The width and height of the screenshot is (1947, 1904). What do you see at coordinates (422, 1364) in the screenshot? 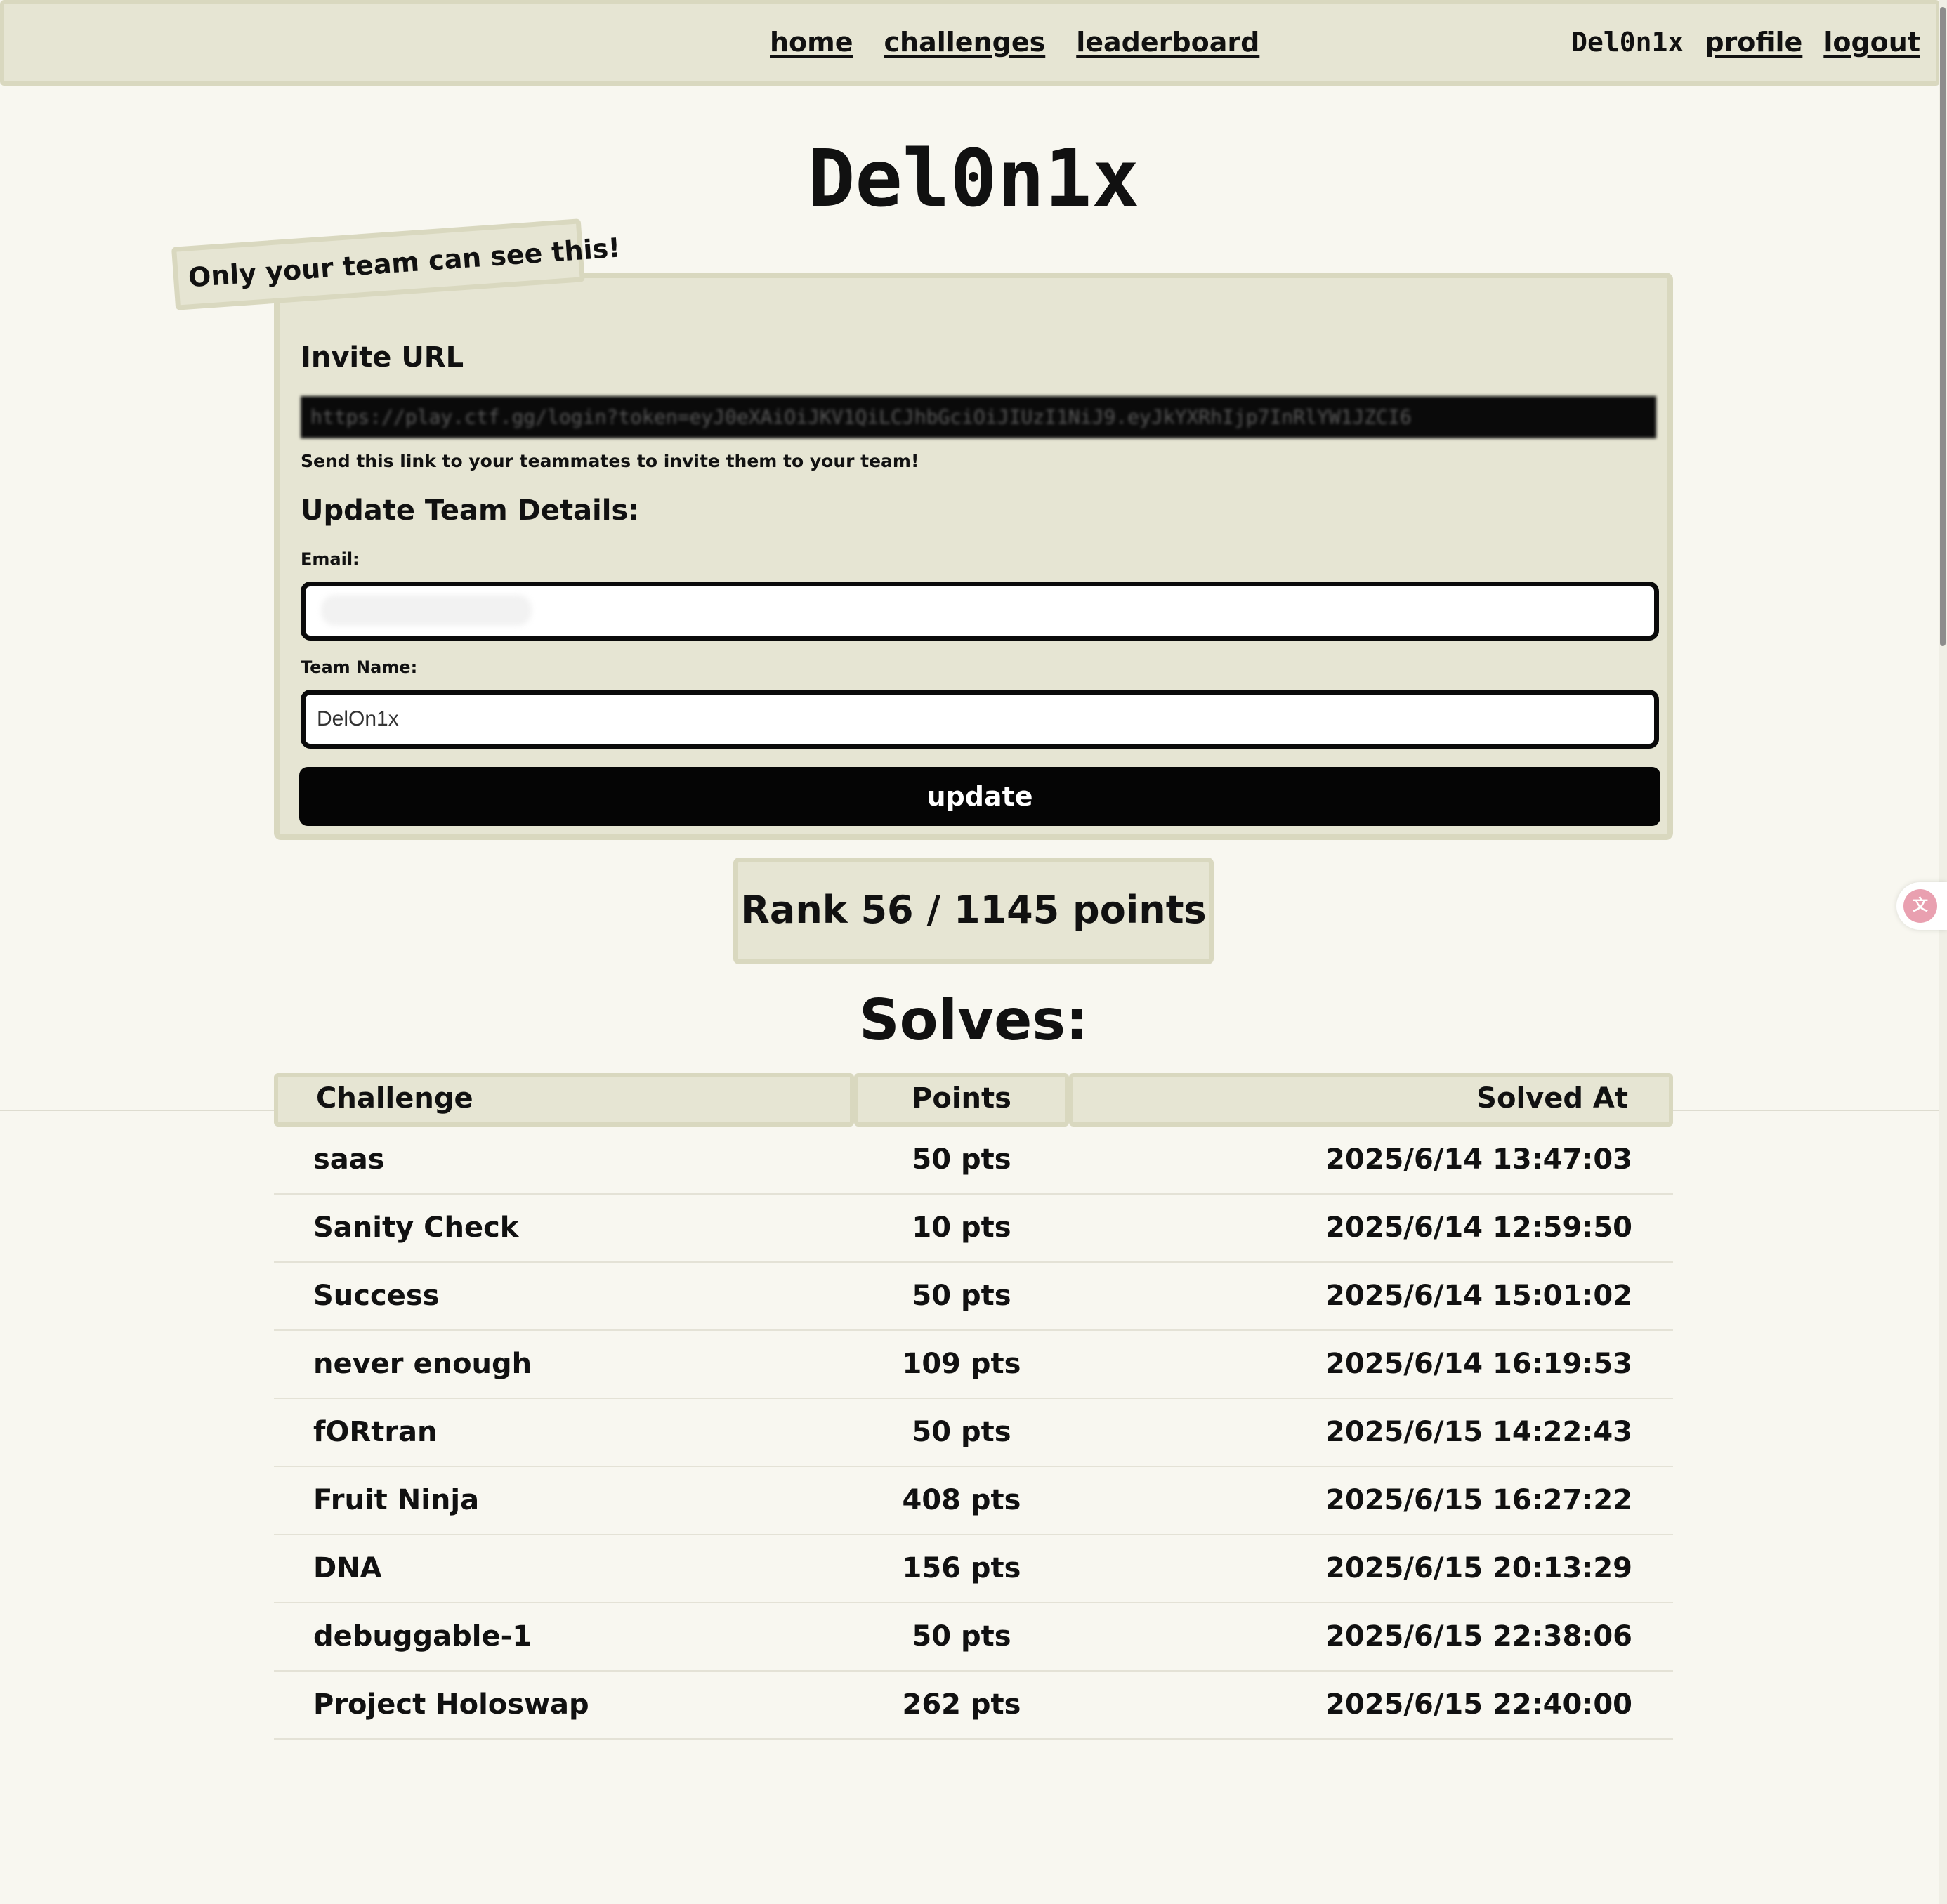
I see `cell-challenge: never enough` at bounding box center [422, 1364].